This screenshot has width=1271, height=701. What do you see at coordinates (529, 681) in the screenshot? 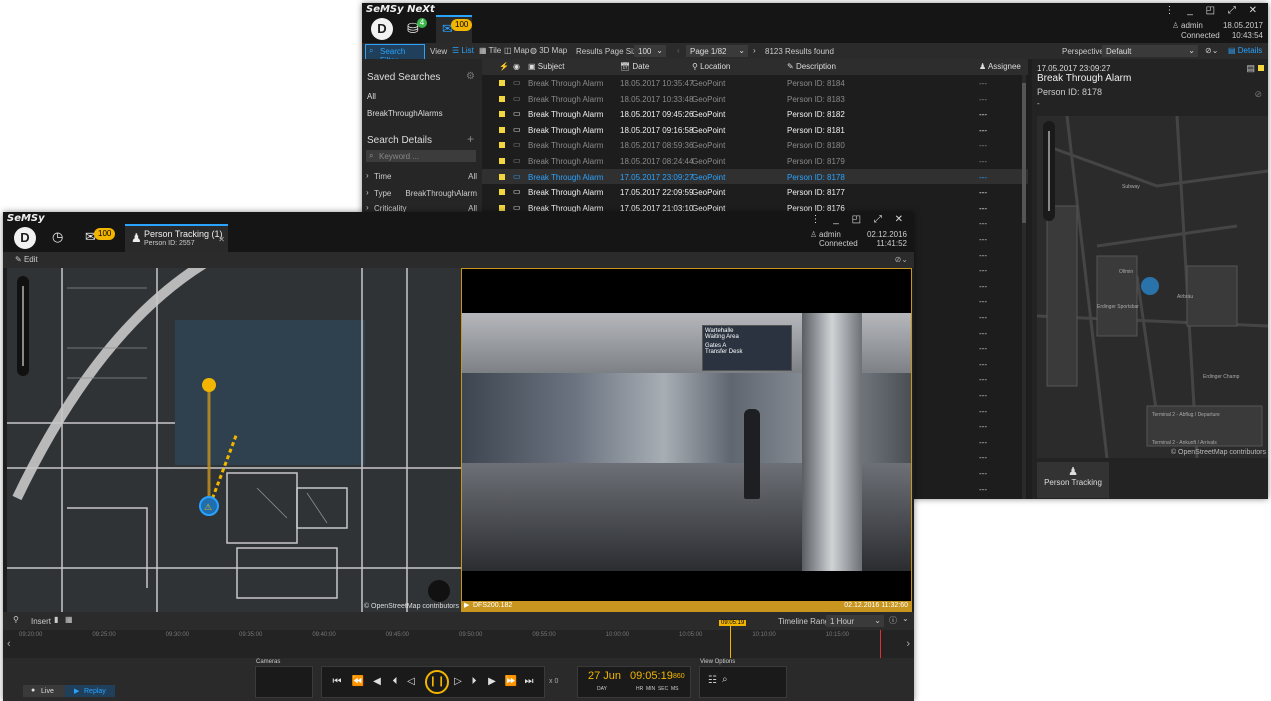
I see `skip-end-icon: ⏭` at bounding box center [529, 681].